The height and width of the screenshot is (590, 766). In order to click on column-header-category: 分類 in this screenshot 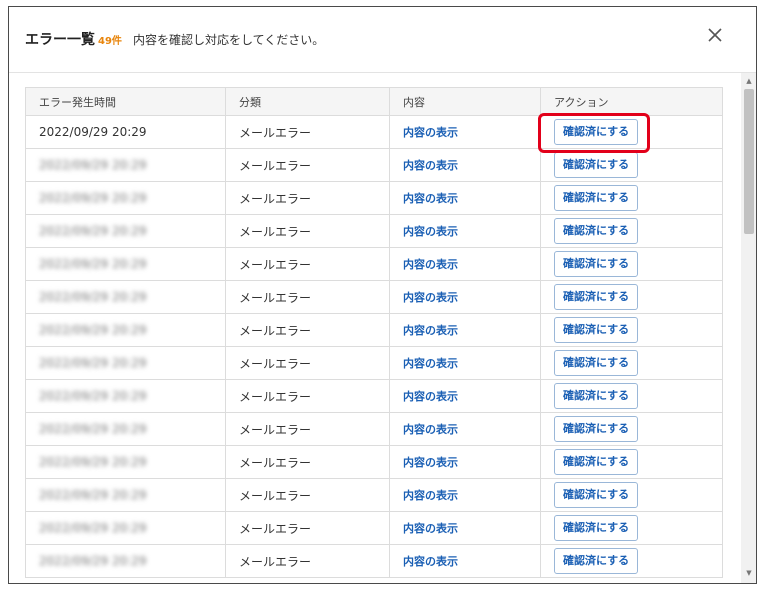, I will do `click(307, 101)`.